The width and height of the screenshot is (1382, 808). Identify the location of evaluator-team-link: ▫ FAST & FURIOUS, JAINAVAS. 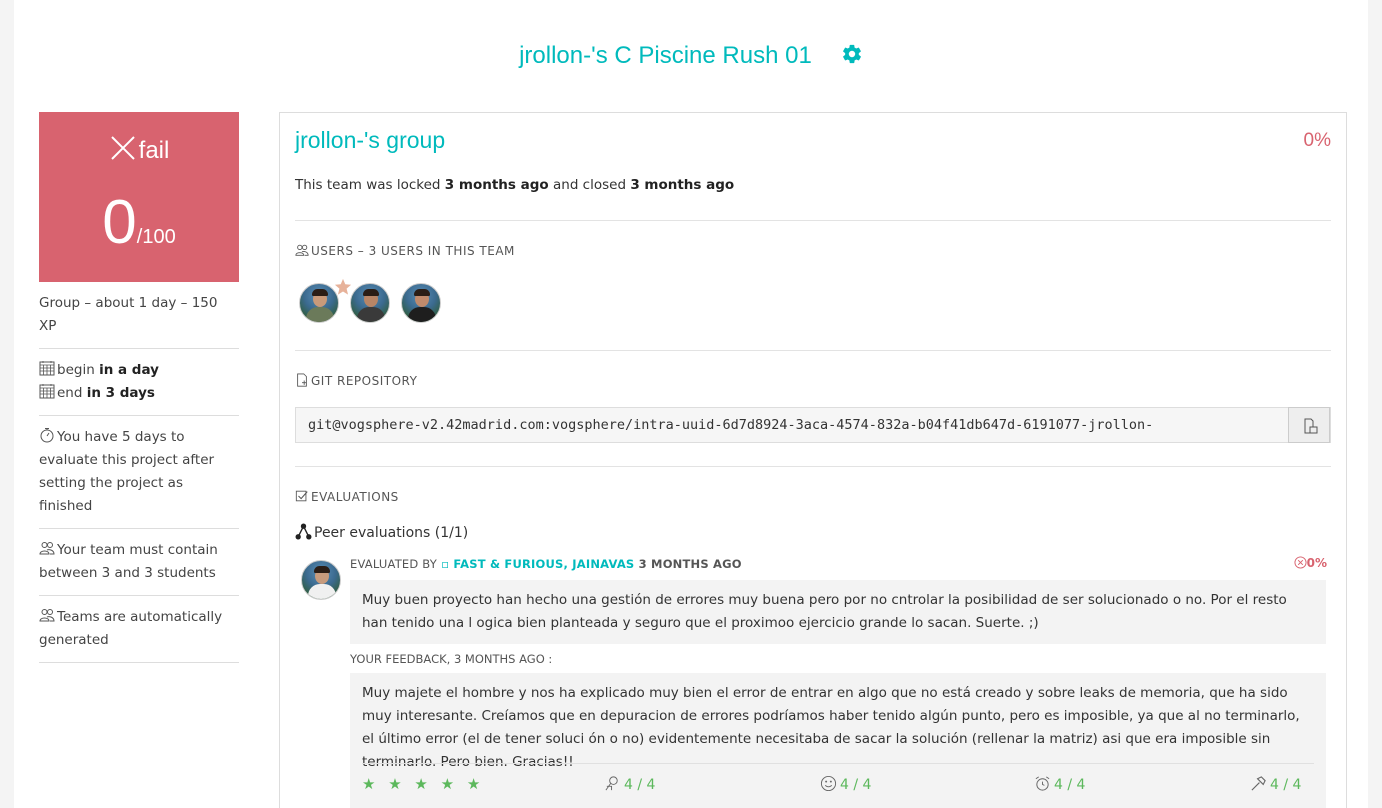
(537, 564).